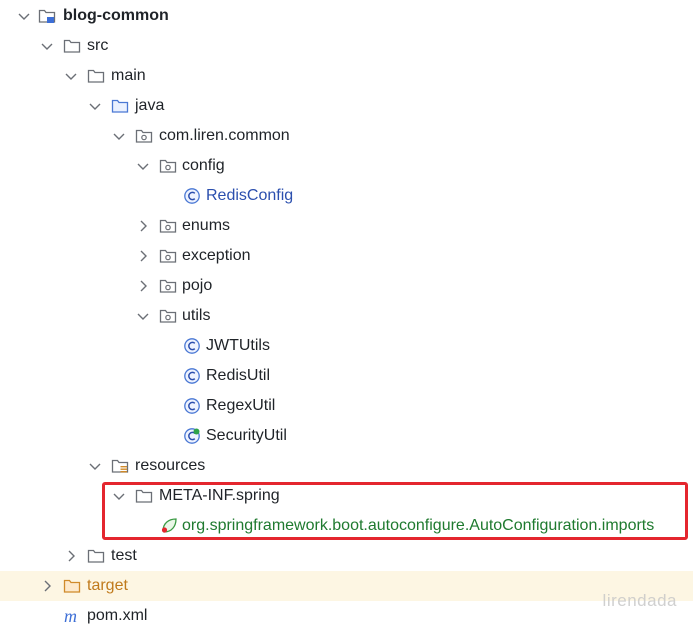 This screenshot has width=693, height=631. Describe the element at coordinates (70, 616) in the screenshot. I see `maven-icon` at that location.